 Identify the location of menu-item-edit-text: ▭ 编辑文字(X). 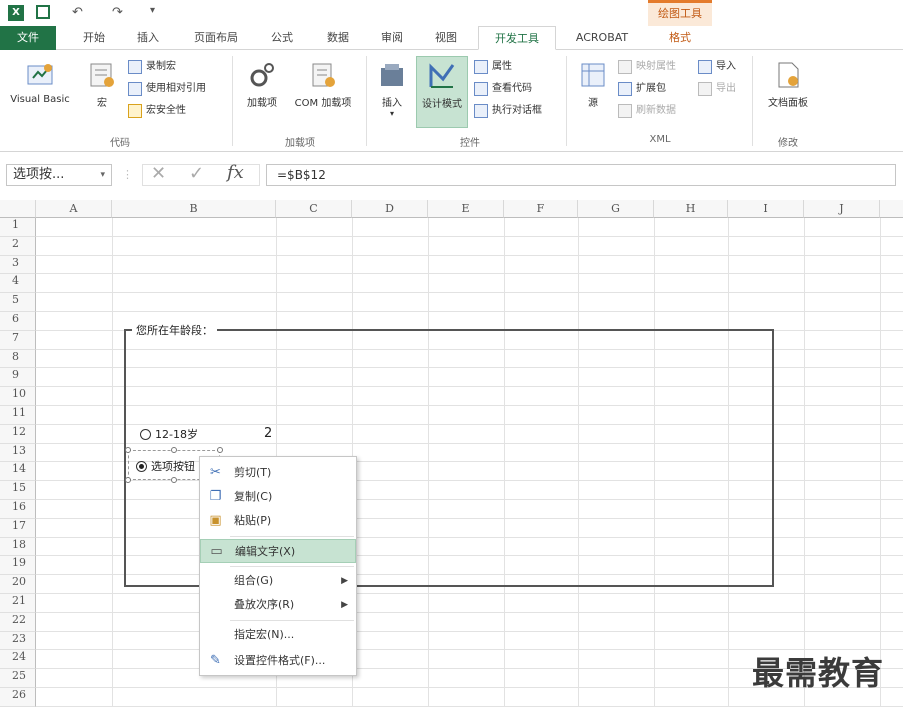
(278, 551).